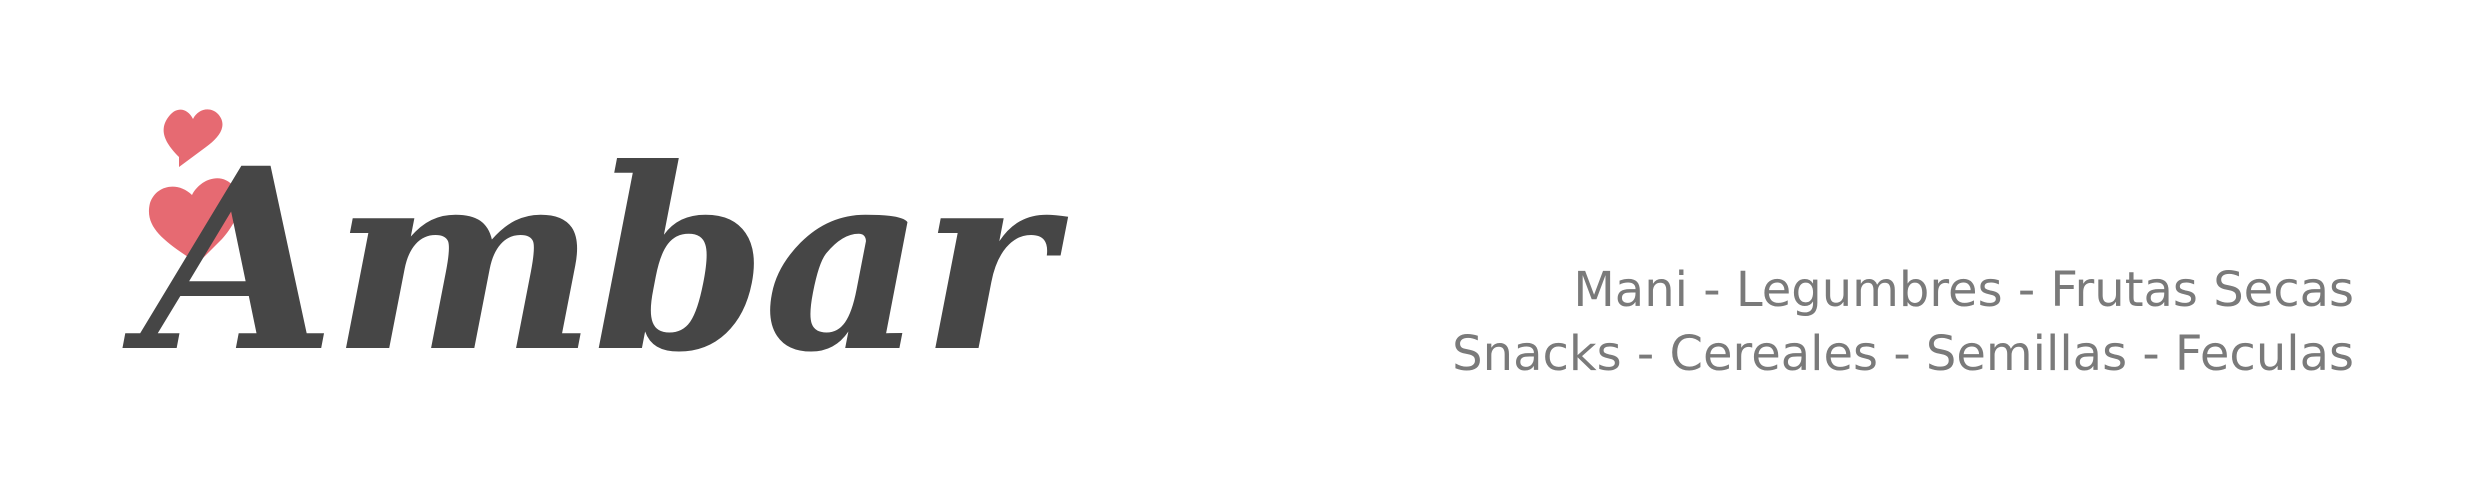 This screenshot has width=2480, height=487. What do you see at coordinates (1903, 354) in the screenshot?
I see `tagline-line-2: Snacks - Cereales - Semillas - Feculas` at bounding box center [1903, 354].